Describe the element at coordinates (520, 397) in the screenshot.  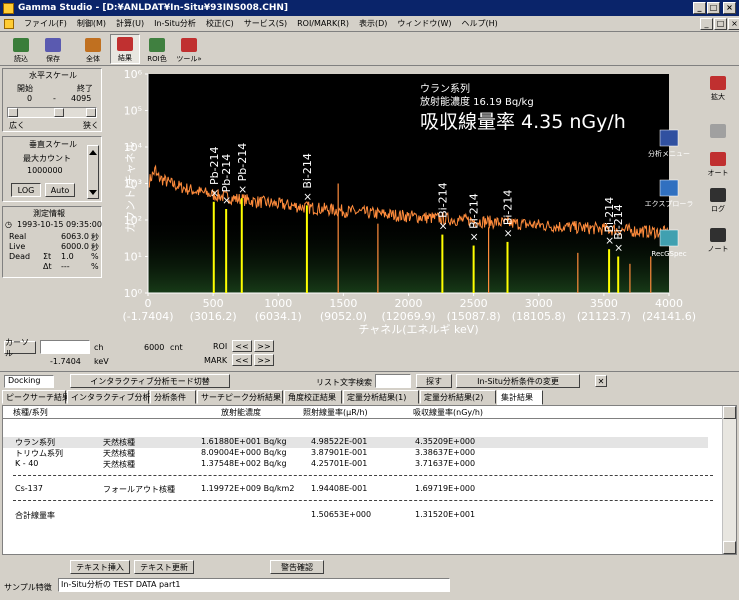
I see `tab-7: 集計結果` at that location.